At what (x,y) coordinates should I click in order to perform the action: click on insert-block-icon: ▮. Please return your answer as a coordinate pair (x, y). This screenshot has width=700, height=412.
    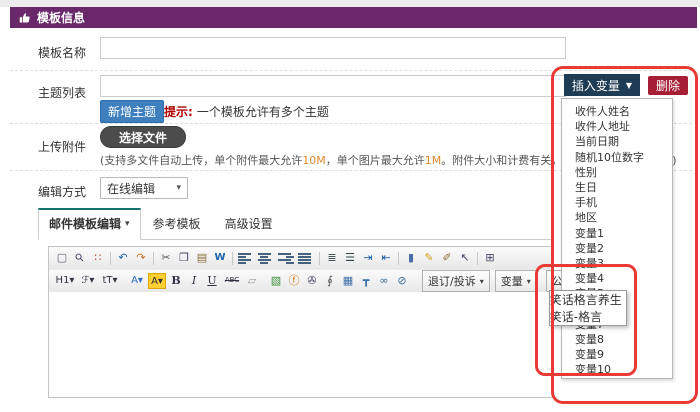
    Looking at the image, I should click on (411, 258).